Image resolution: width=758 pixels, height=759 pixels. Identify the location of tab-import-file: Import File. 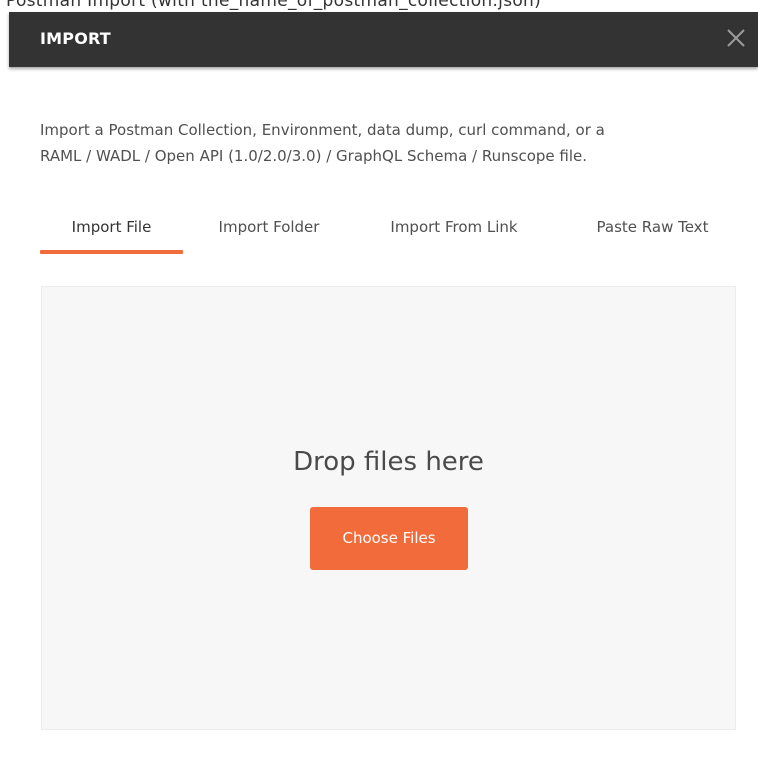
(111, 234).